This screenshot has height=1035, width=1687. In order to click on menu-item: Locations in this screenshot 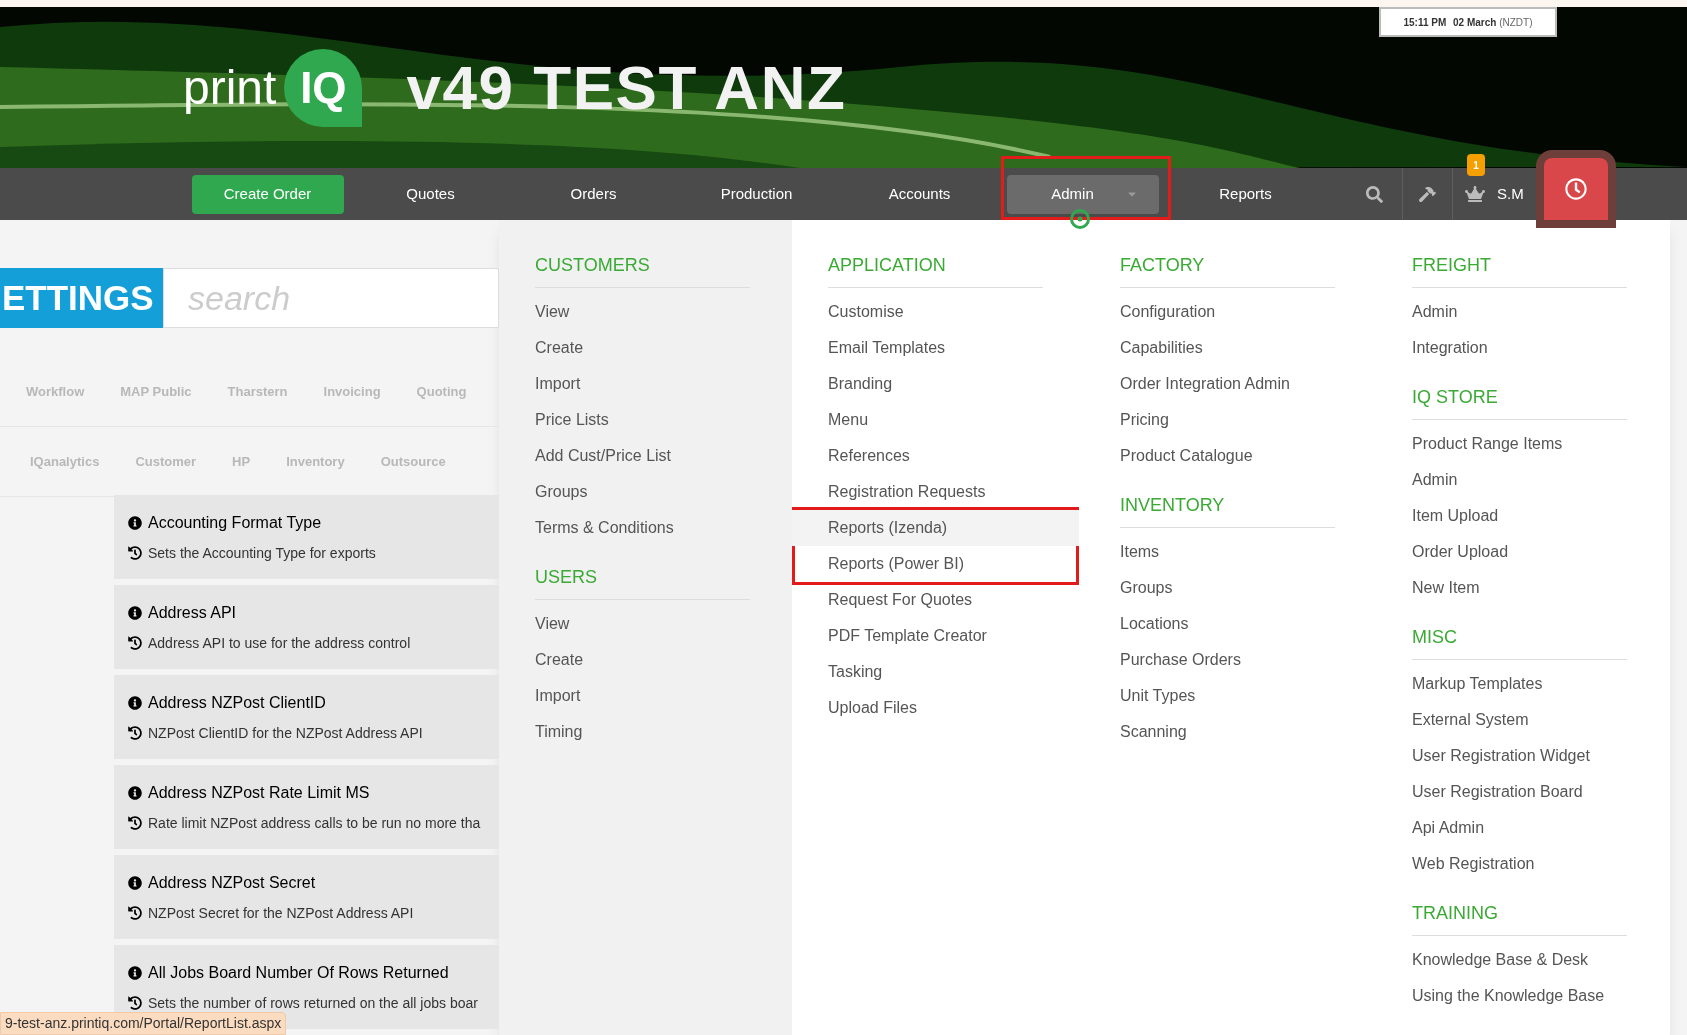, I will do `click(1227, 624)`.